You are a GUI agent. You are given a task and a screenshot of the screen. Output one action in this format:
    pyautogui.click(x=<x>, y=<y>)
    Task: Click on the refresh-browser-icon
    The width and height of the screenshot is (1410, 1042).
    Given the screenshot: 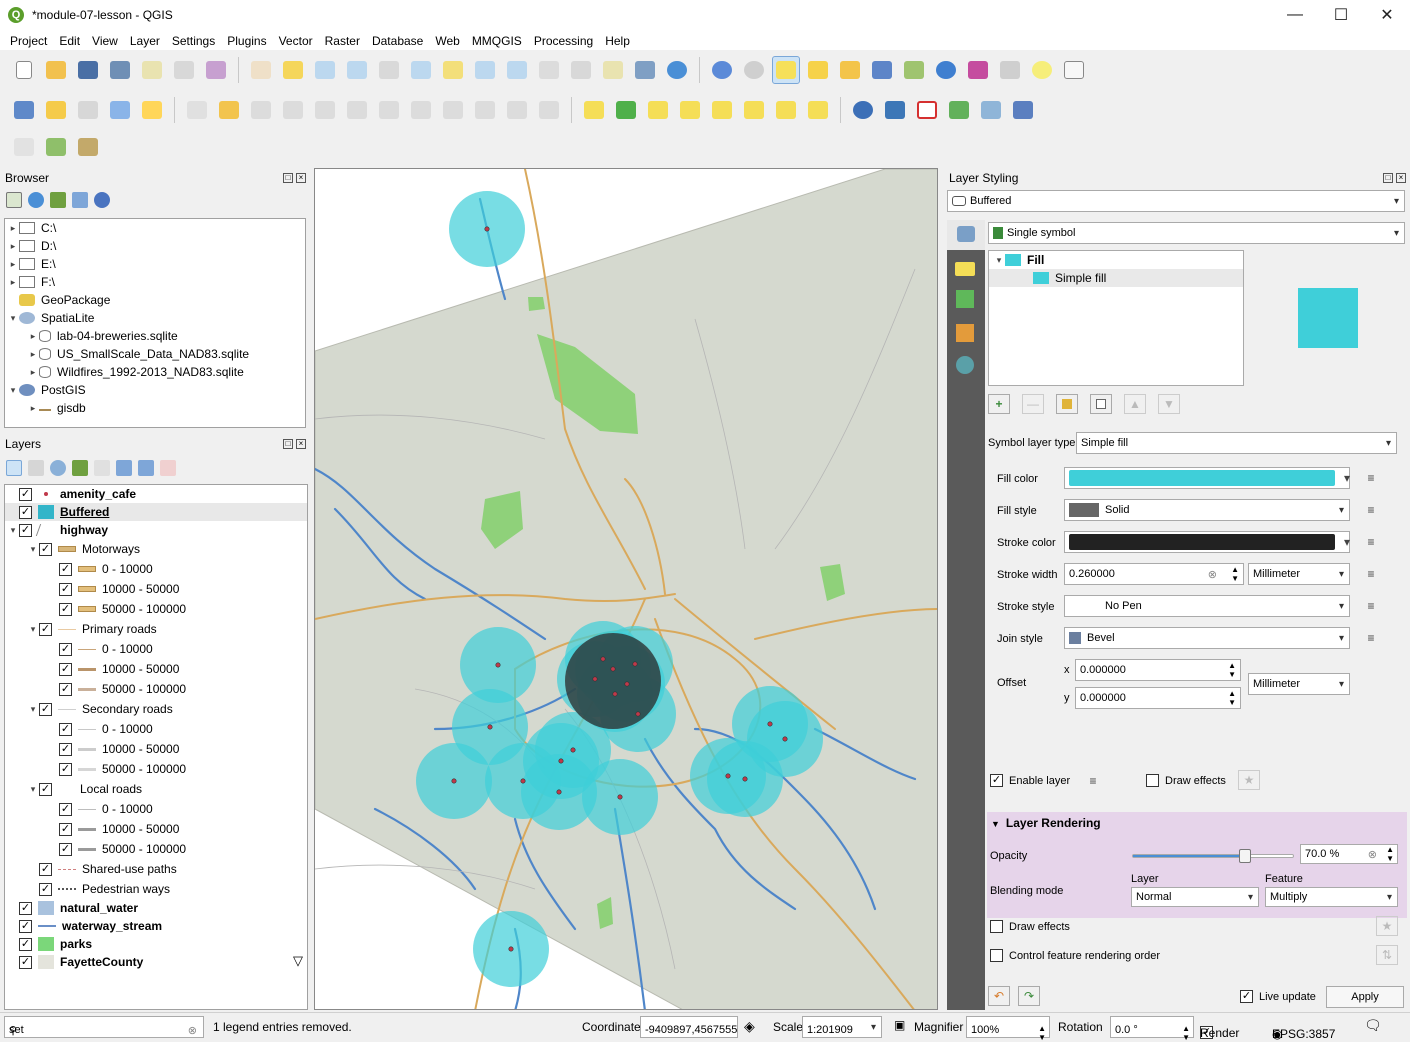 What is the action you would take?
    pyautogui.click(x=36, y=200)
    